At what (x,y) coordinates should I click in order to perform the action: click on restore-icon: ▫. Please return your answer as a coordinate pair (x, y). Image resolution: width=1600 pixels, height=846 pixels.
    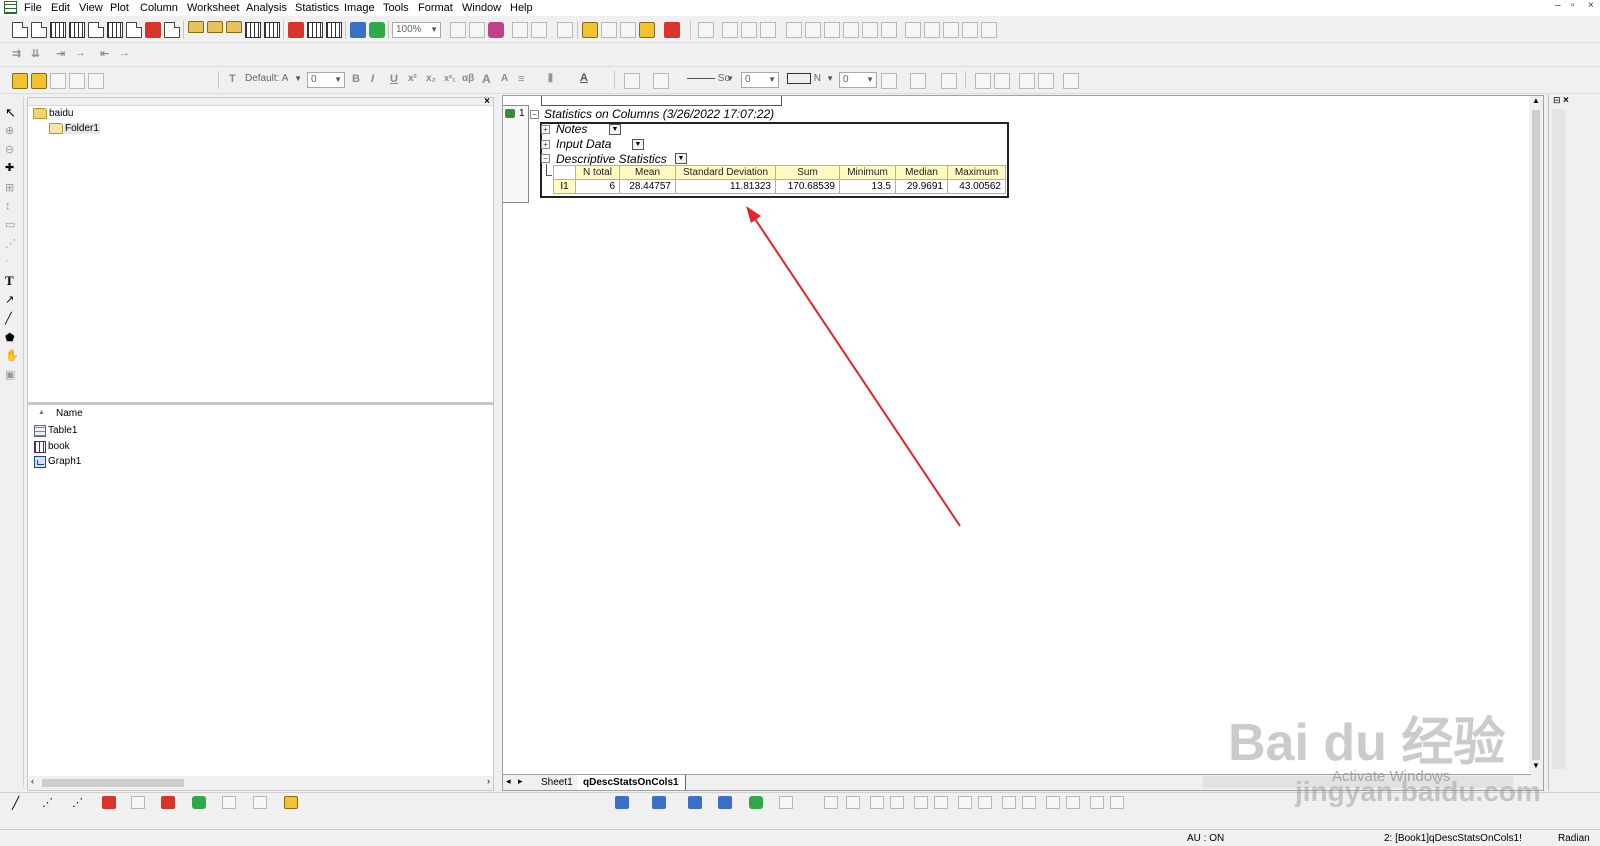
    Looking at the image, I should click on (1573, 5).